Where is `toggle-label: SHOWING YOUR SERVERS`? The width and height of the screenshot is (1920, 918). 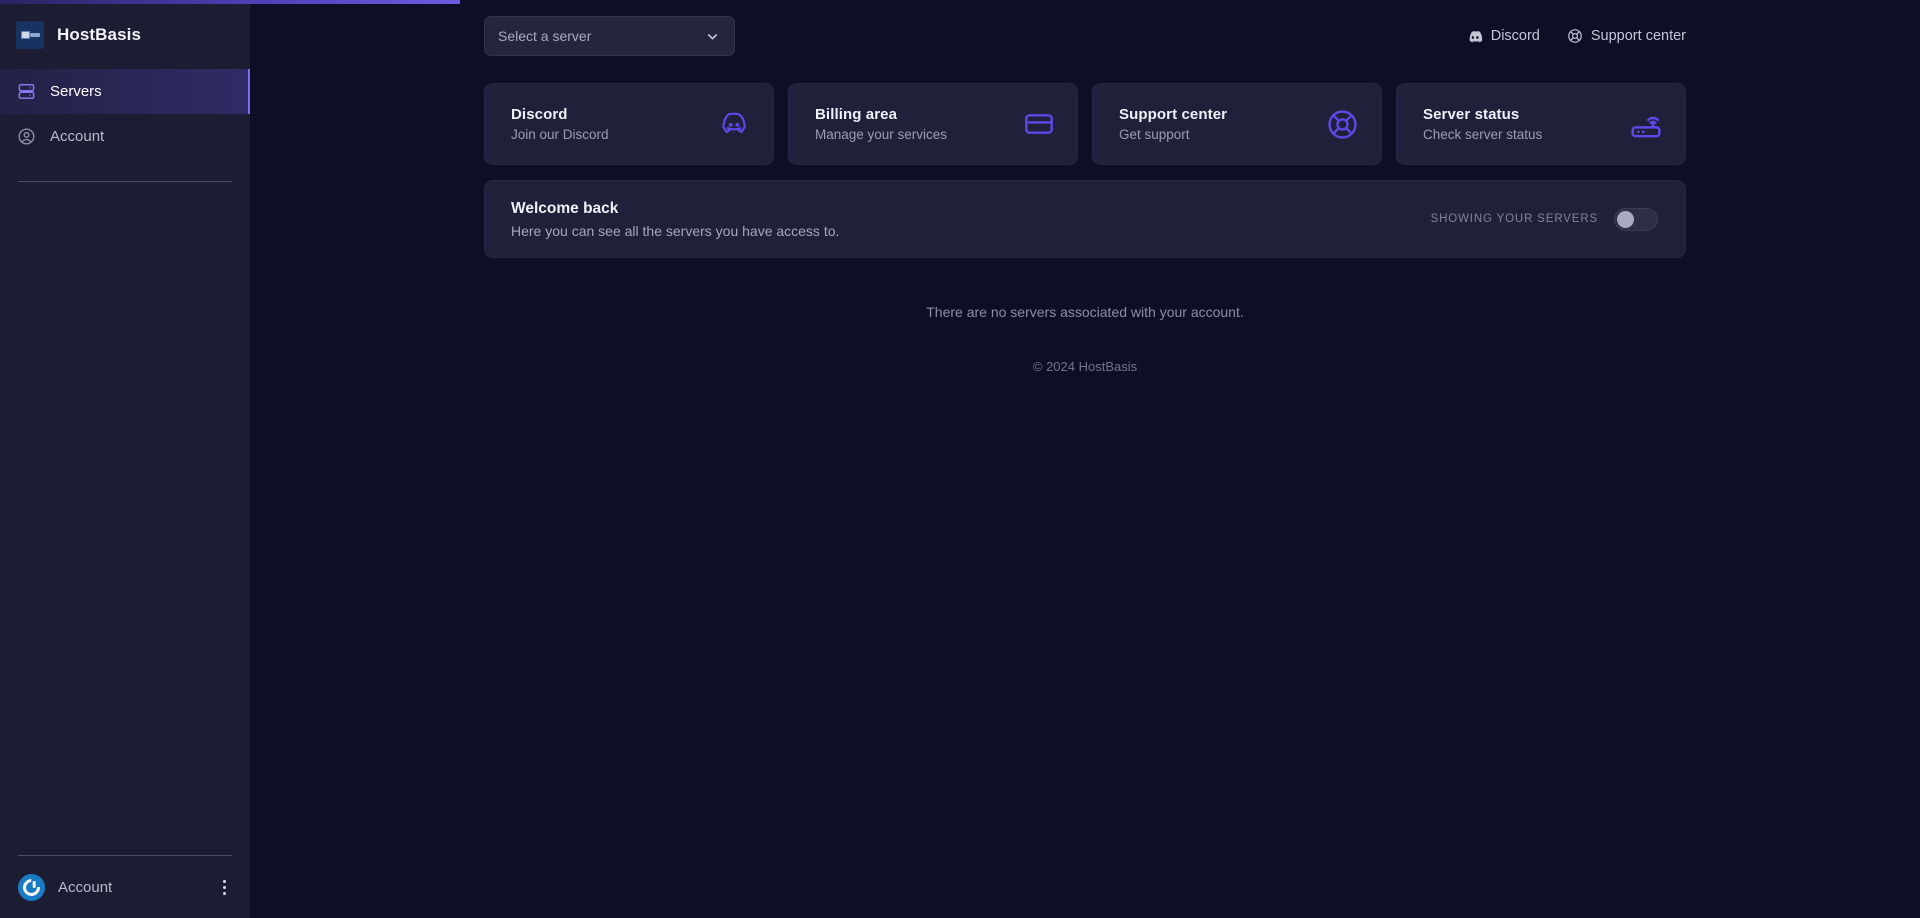
toggle-label: SHOWING YOUR SERVERS is located at coordinates (1514, 219).